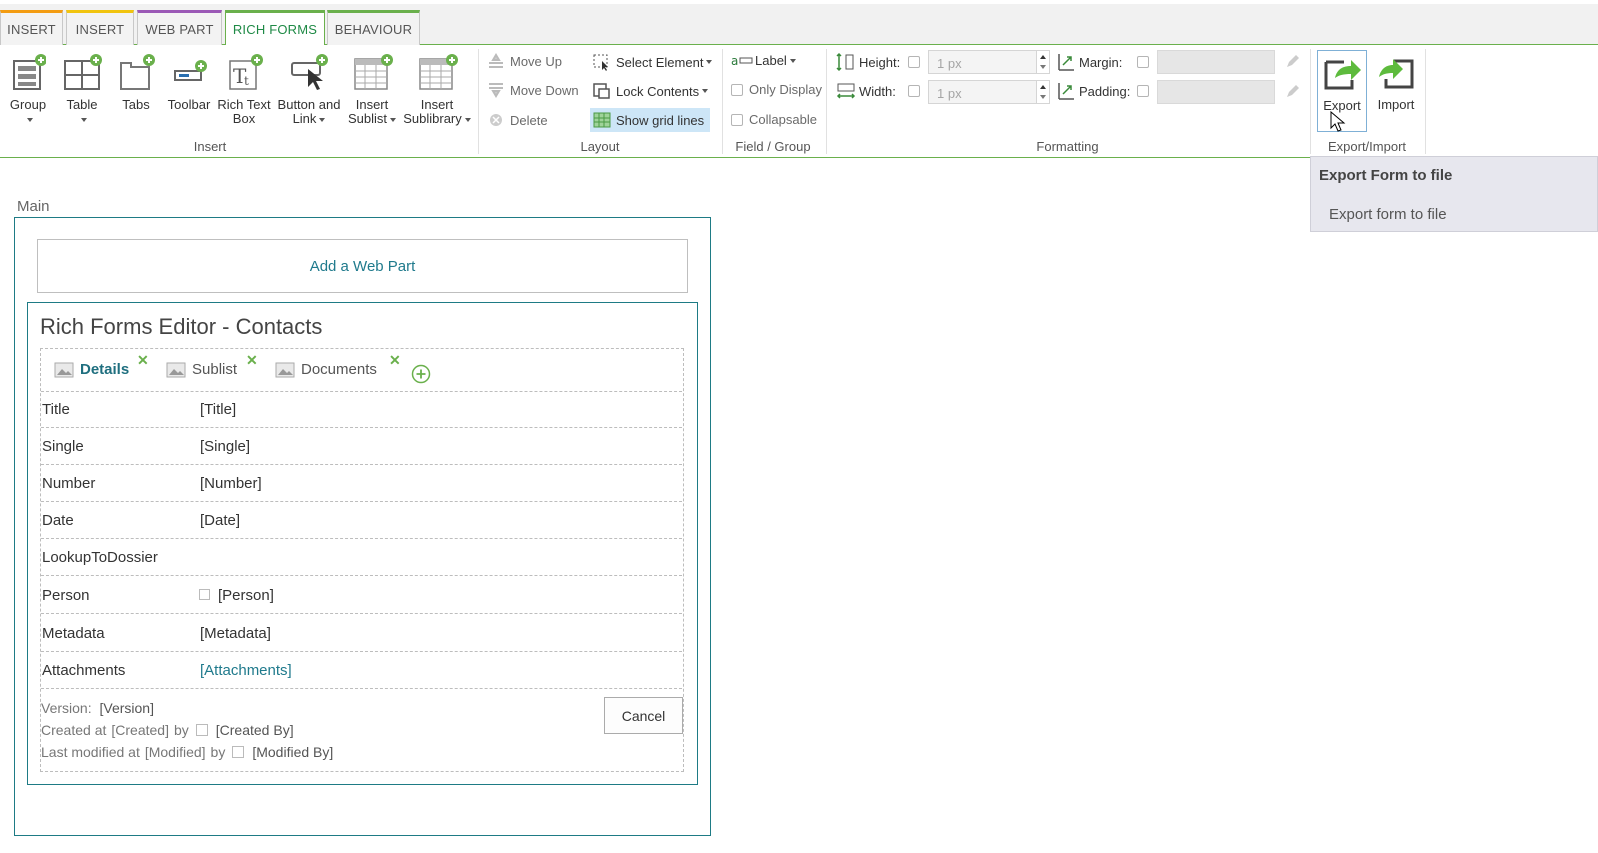 This screenshot has height=853, width=1598. I want to click on field-value-number: [Number], so click(231, 483).